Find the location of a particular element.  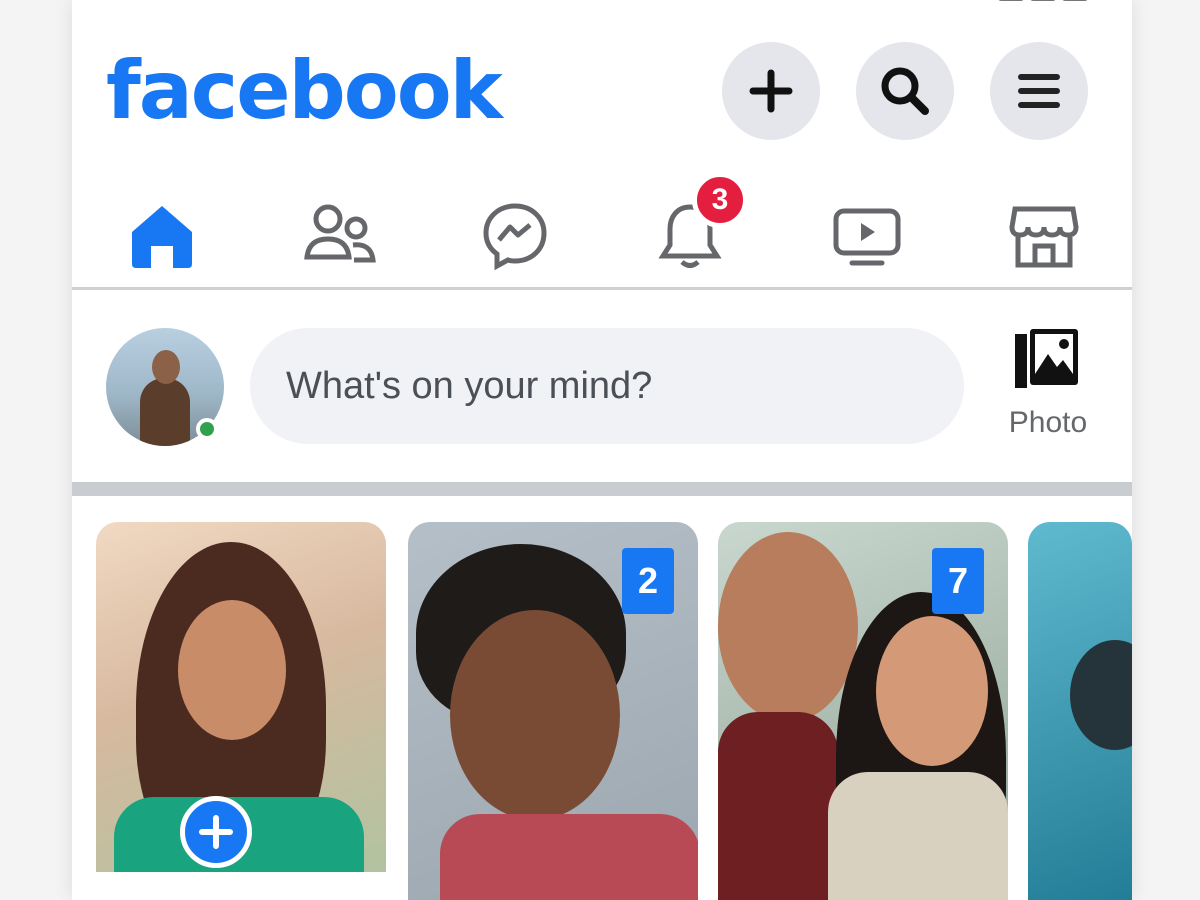

create-button is located at coordinates (771, 91).